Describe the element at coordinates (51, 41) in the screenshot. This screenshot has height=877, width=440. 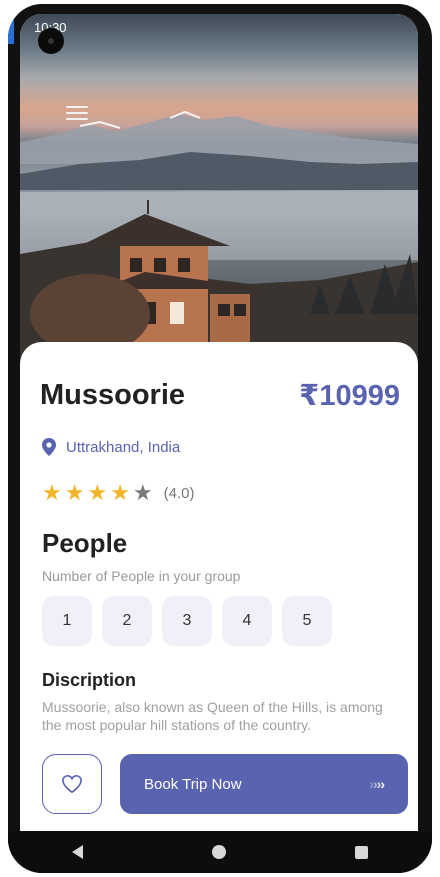
I see `front-camera` at that location.